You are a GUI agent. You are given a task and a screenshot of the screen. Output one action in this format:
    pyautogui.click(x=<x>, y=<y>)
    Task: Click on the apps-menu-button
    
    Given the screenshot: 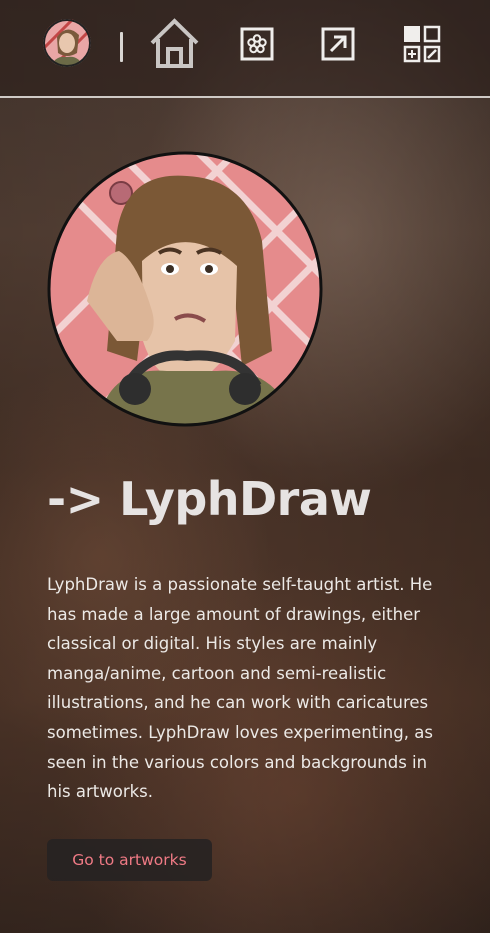 What is the action you would take?
    pyautogui.click(x=422, y=44)
    